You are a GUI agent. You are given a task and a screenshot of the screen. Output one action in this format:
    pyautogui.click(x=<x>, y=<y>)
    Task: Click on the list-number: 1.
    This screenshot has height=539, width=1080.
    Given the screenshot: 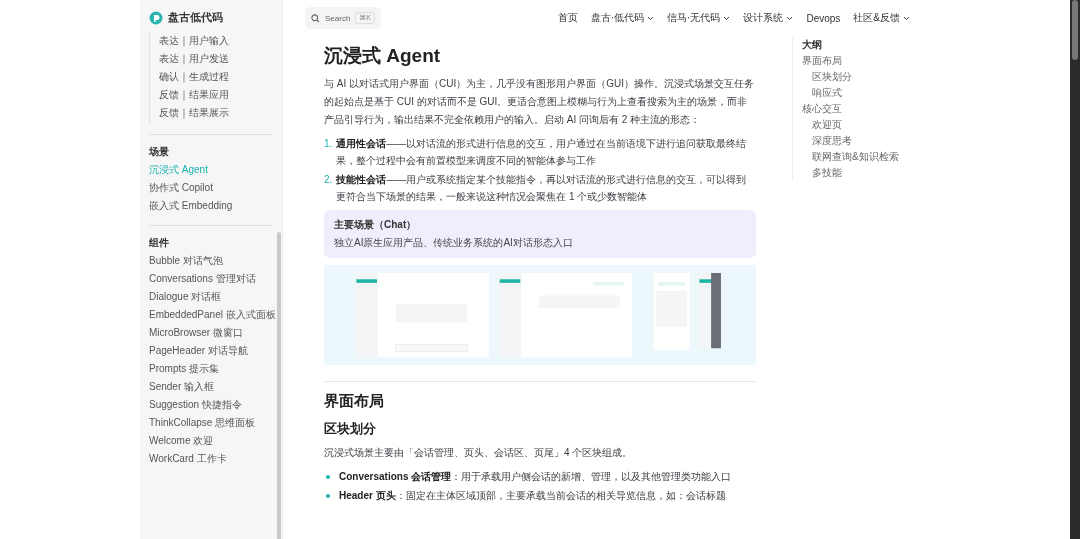 What is the action you would take?
    pyautogui.click(x=328, y=144)
    